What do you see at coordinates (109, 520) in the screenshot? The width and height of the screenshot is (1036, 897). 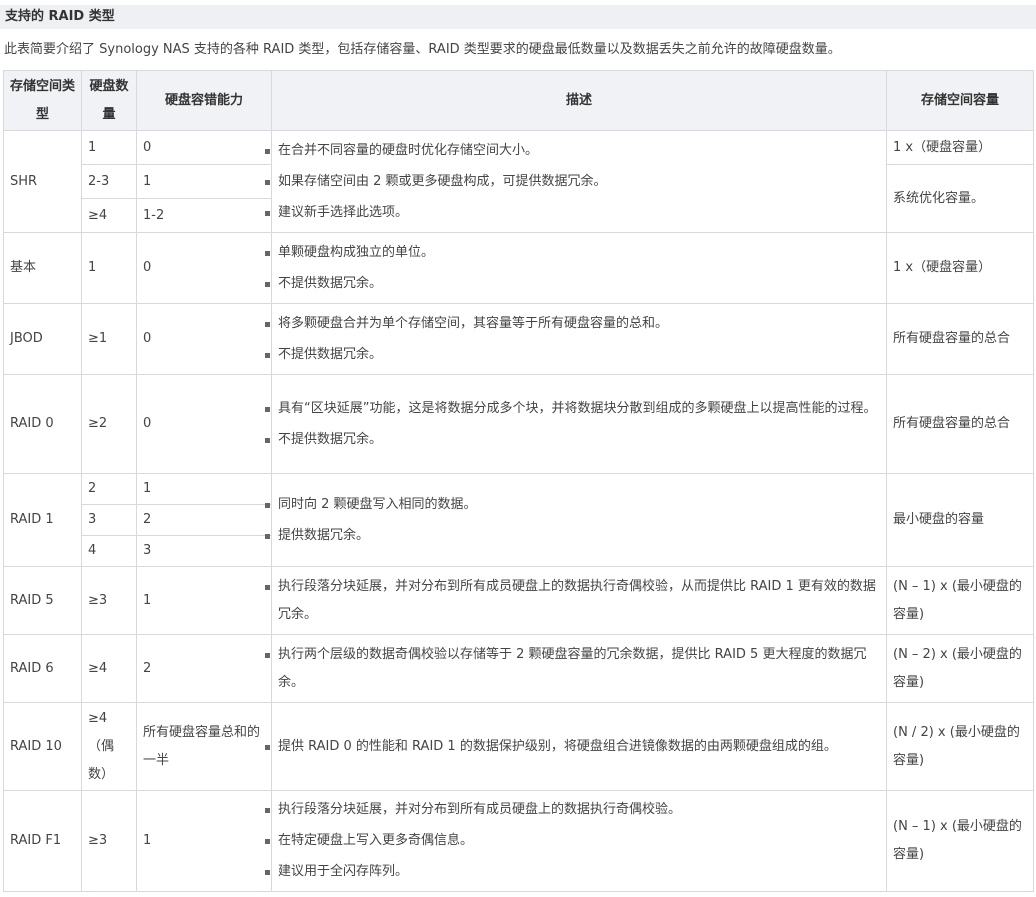 I see `disk-count: 3` at bounding box center [109, 520].